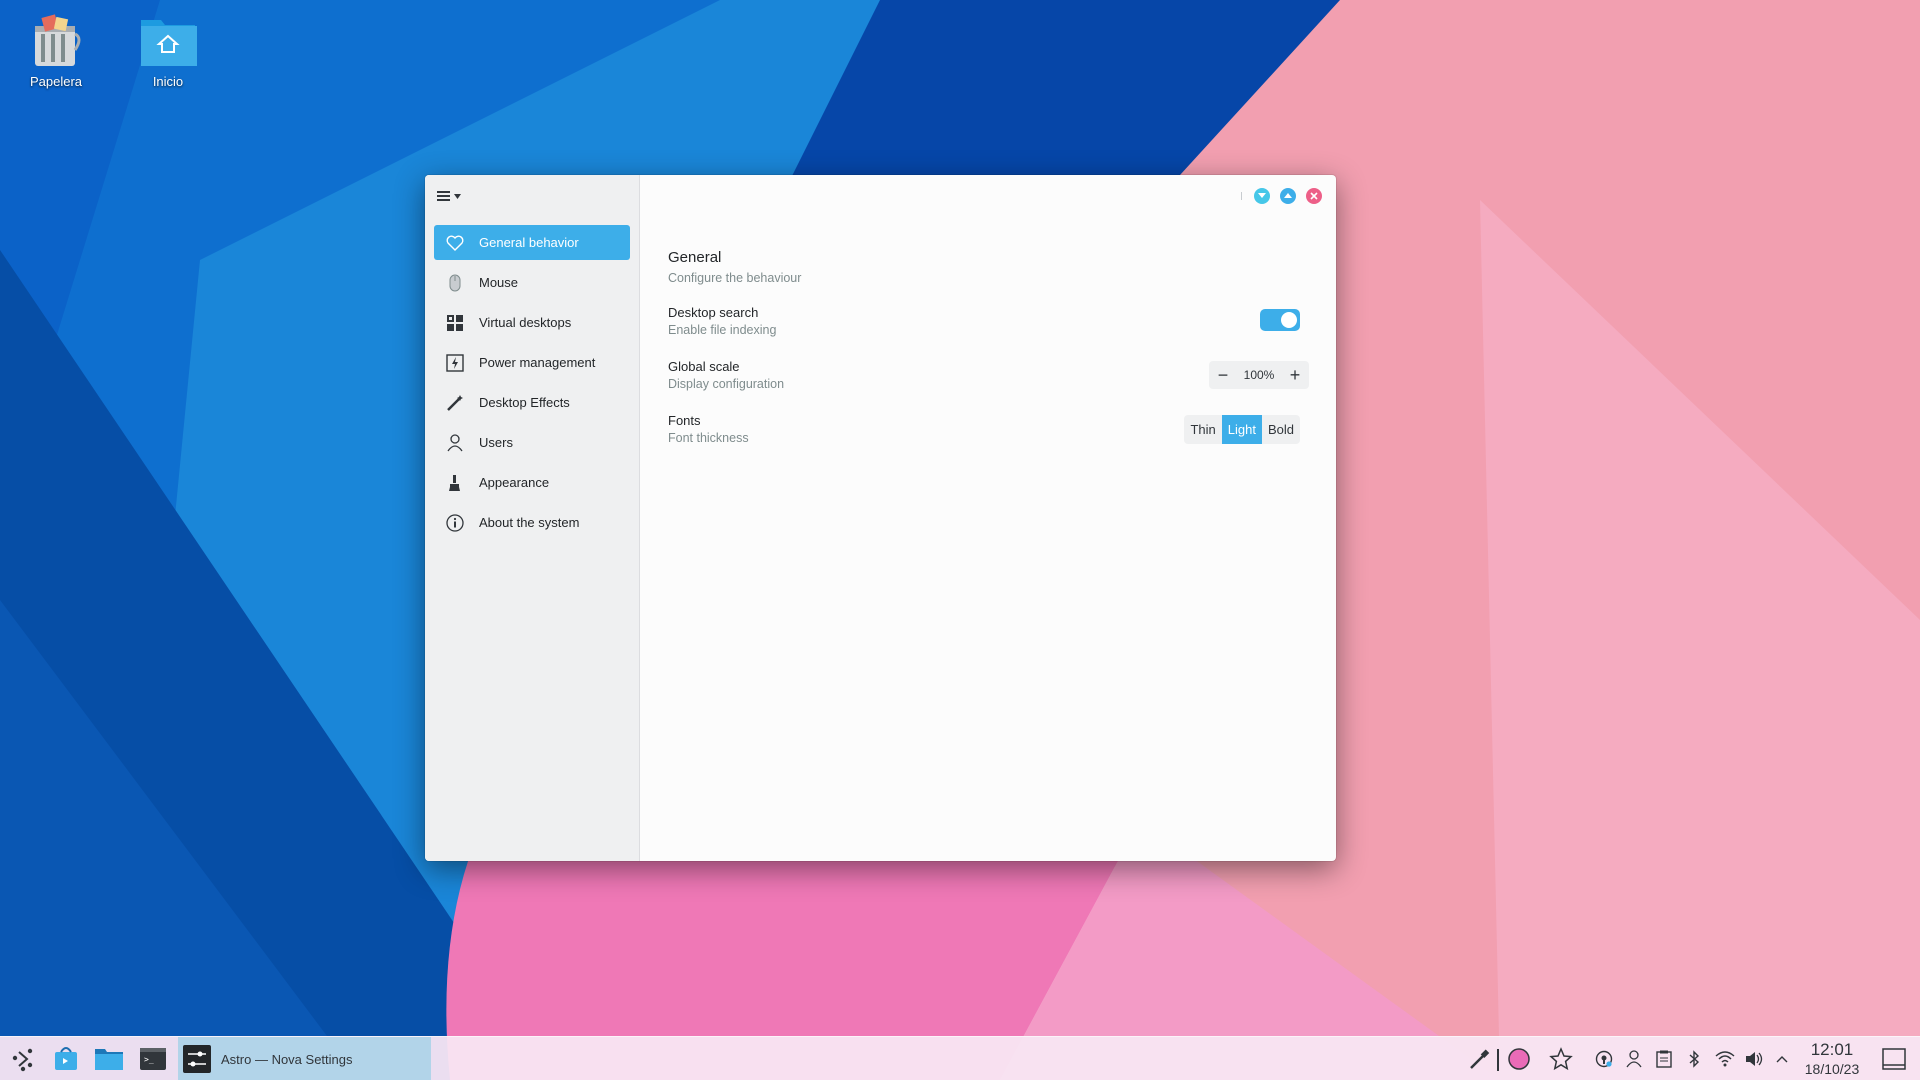  What do you see at coordinates (1832, 1069) in the screenshot?
I see `clock-date: 18/10/23` at bounding box center [1832, 1069].